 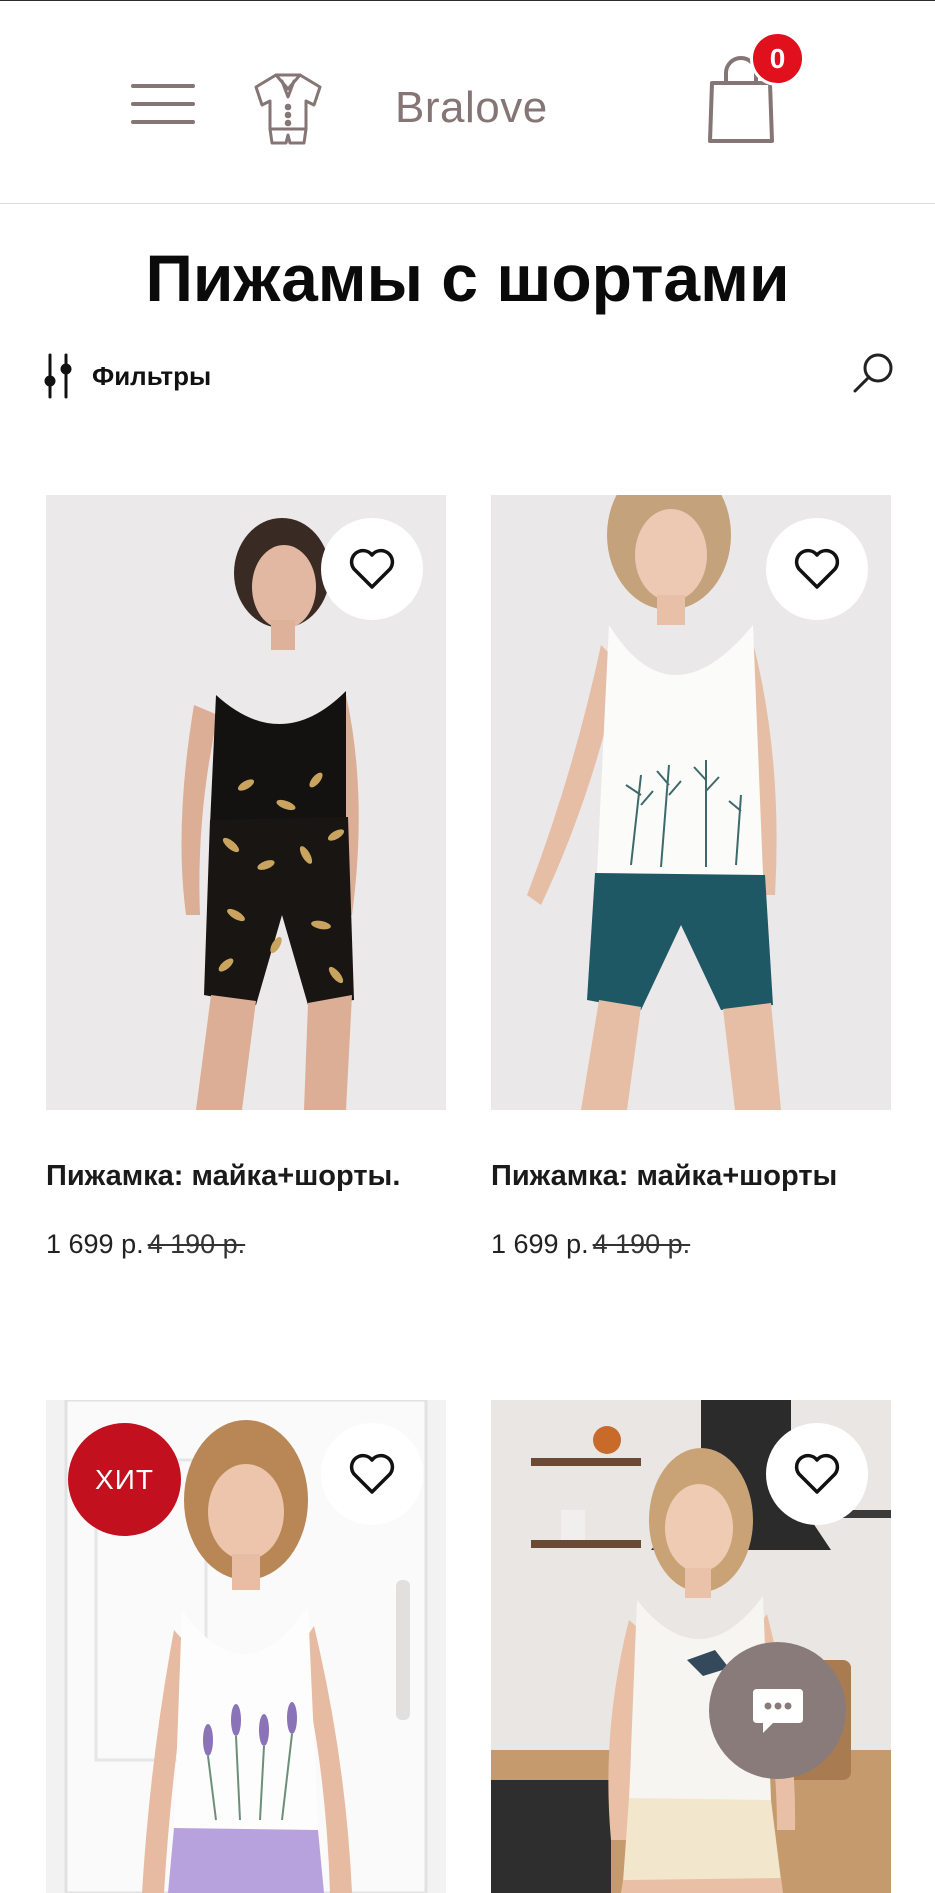 What do you see at coordinates (777, 58) in the screenshot?
I see `cart-count-badge: 0` at bounding box center [777, 58].